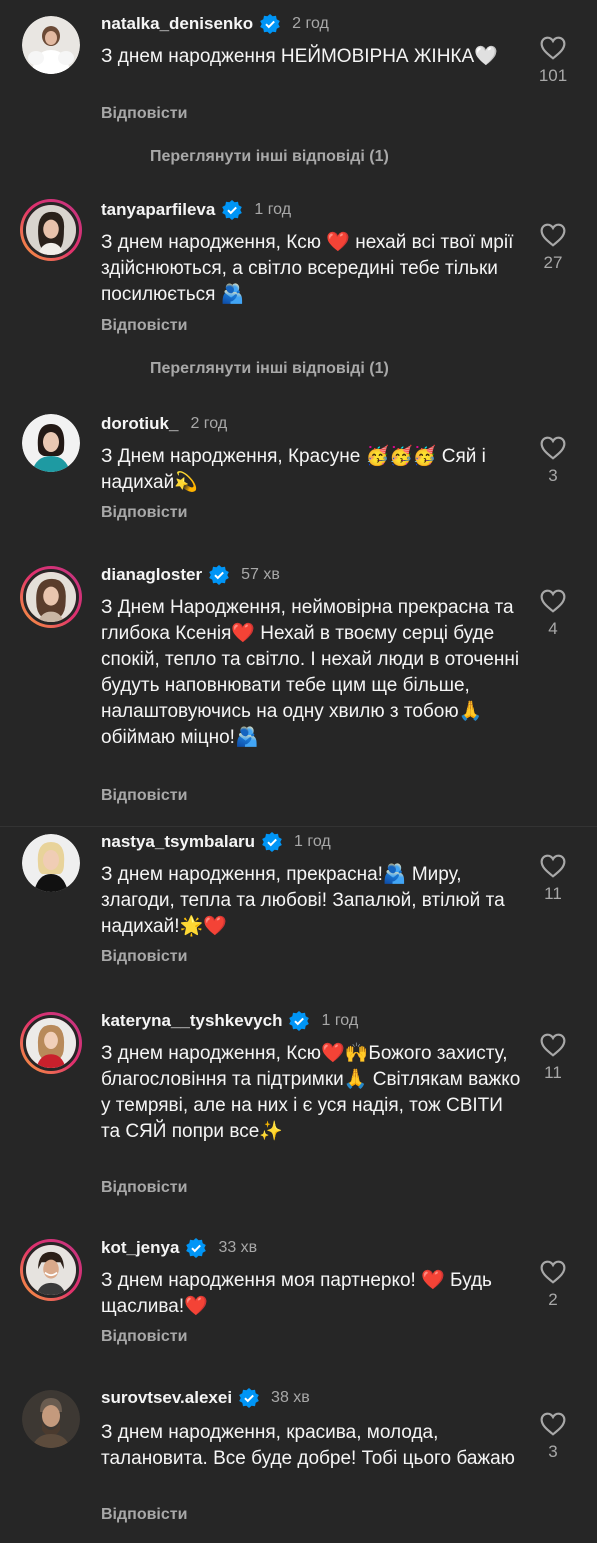 Image resolution: width=597 pixels, height=1543 pixels. Describe the element at coordinates (553, 628) in the screenshot. I see `like-count: 4` at that location.